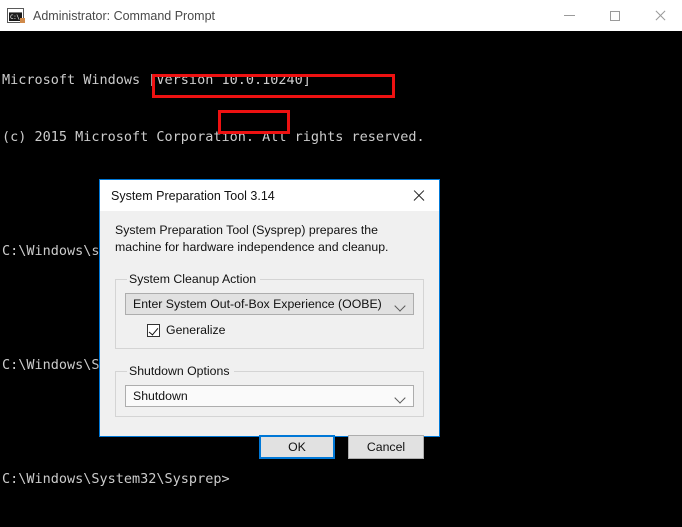 Image resolution: width=682 pixels, height=527 pixels. What do you see at coordinates (196, 330) in the screenshot?
I see `generalize-label: Generalize` at bounding box center [196, 330].